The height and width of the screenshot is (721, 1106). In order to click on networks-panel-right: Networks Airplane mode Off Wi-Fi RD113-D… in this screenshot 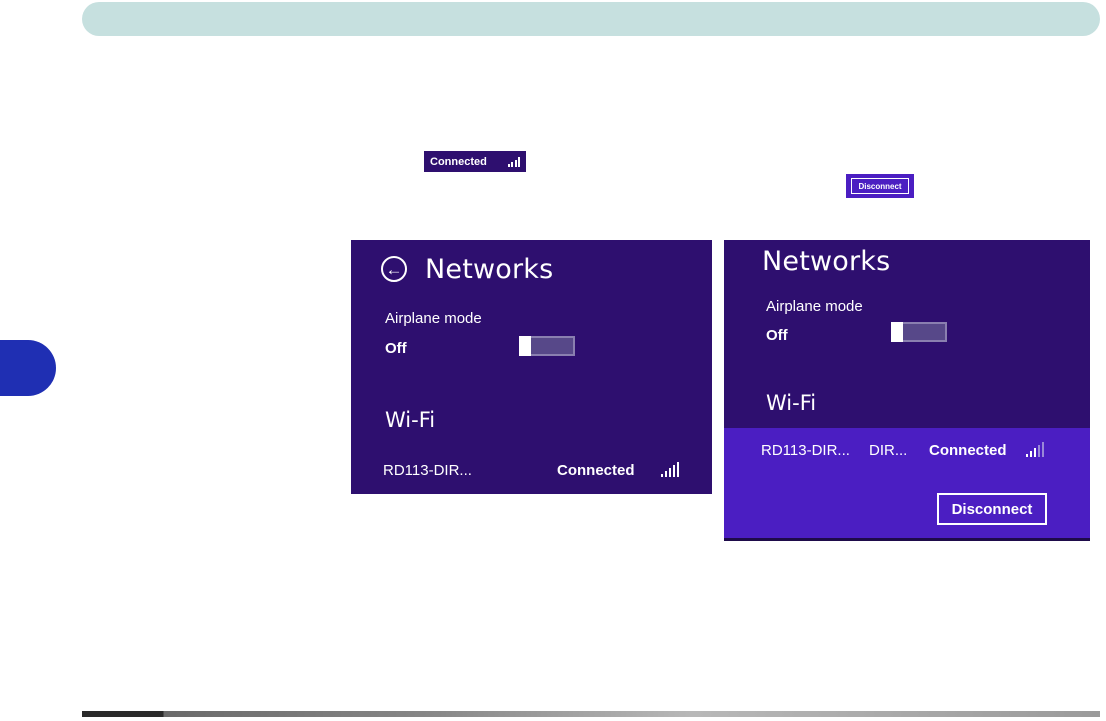, I will do `click(907, 390)`.